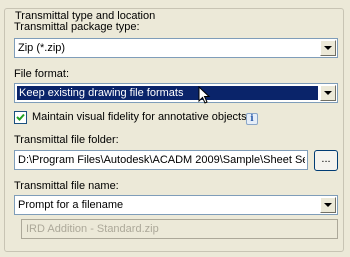  I want to click on file-format-label: File format:, so click(42, 74).